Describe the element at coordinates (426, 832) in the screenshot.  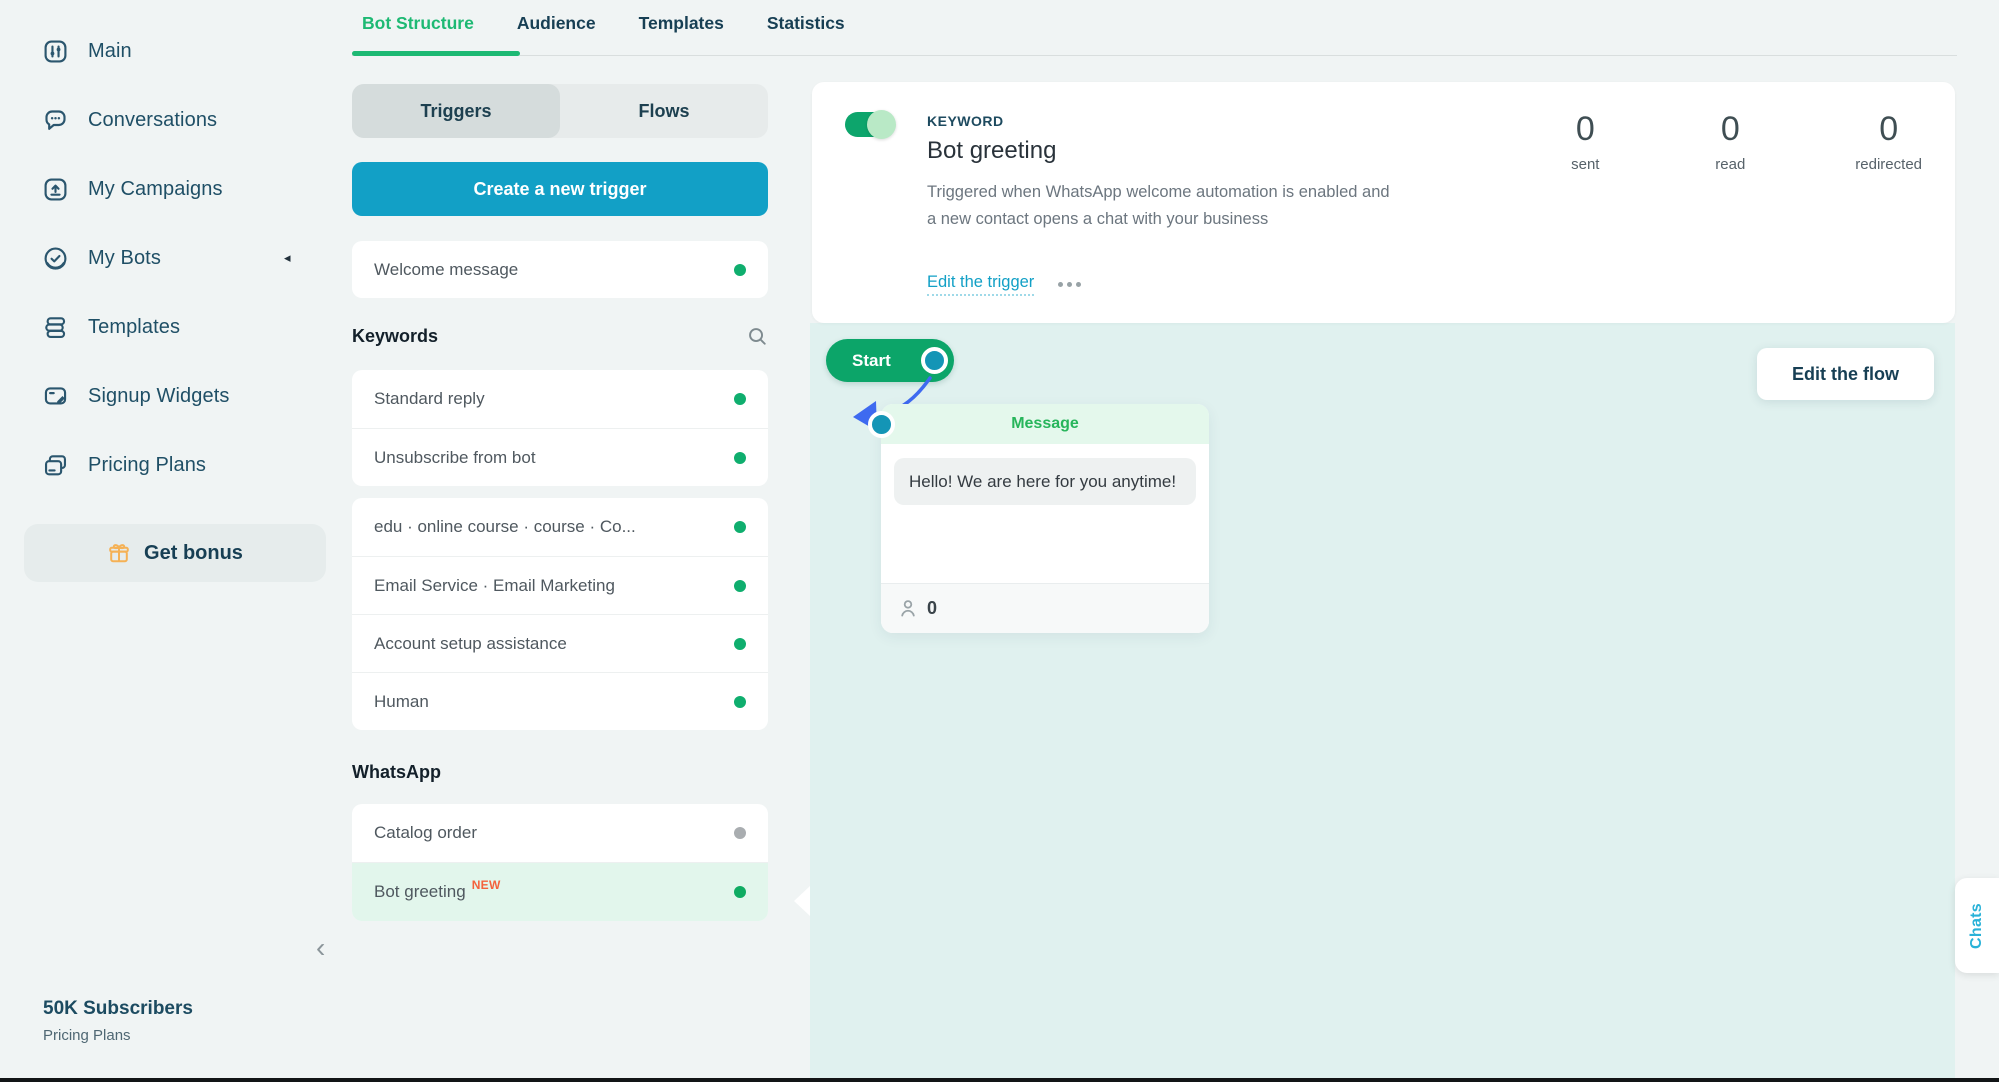
I see `trigger-row-label: Catalog order` at that location.